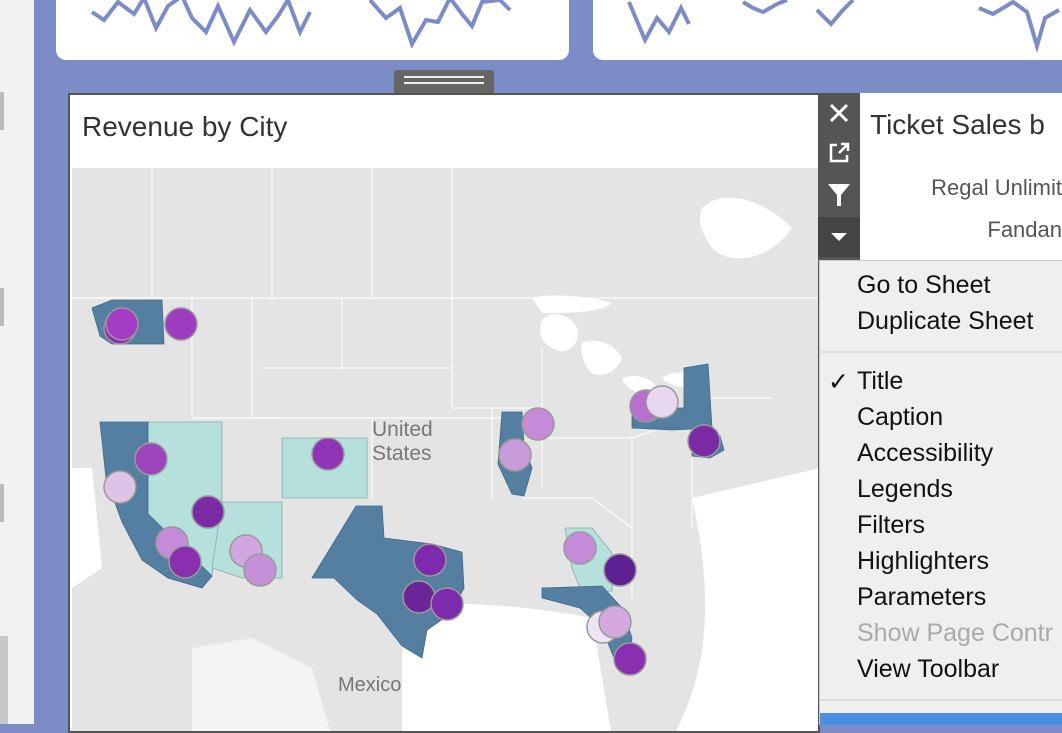 The height and width of the screenshot is (733, 1062). I want to click on menu-item-highlighted, so click(941, 719).